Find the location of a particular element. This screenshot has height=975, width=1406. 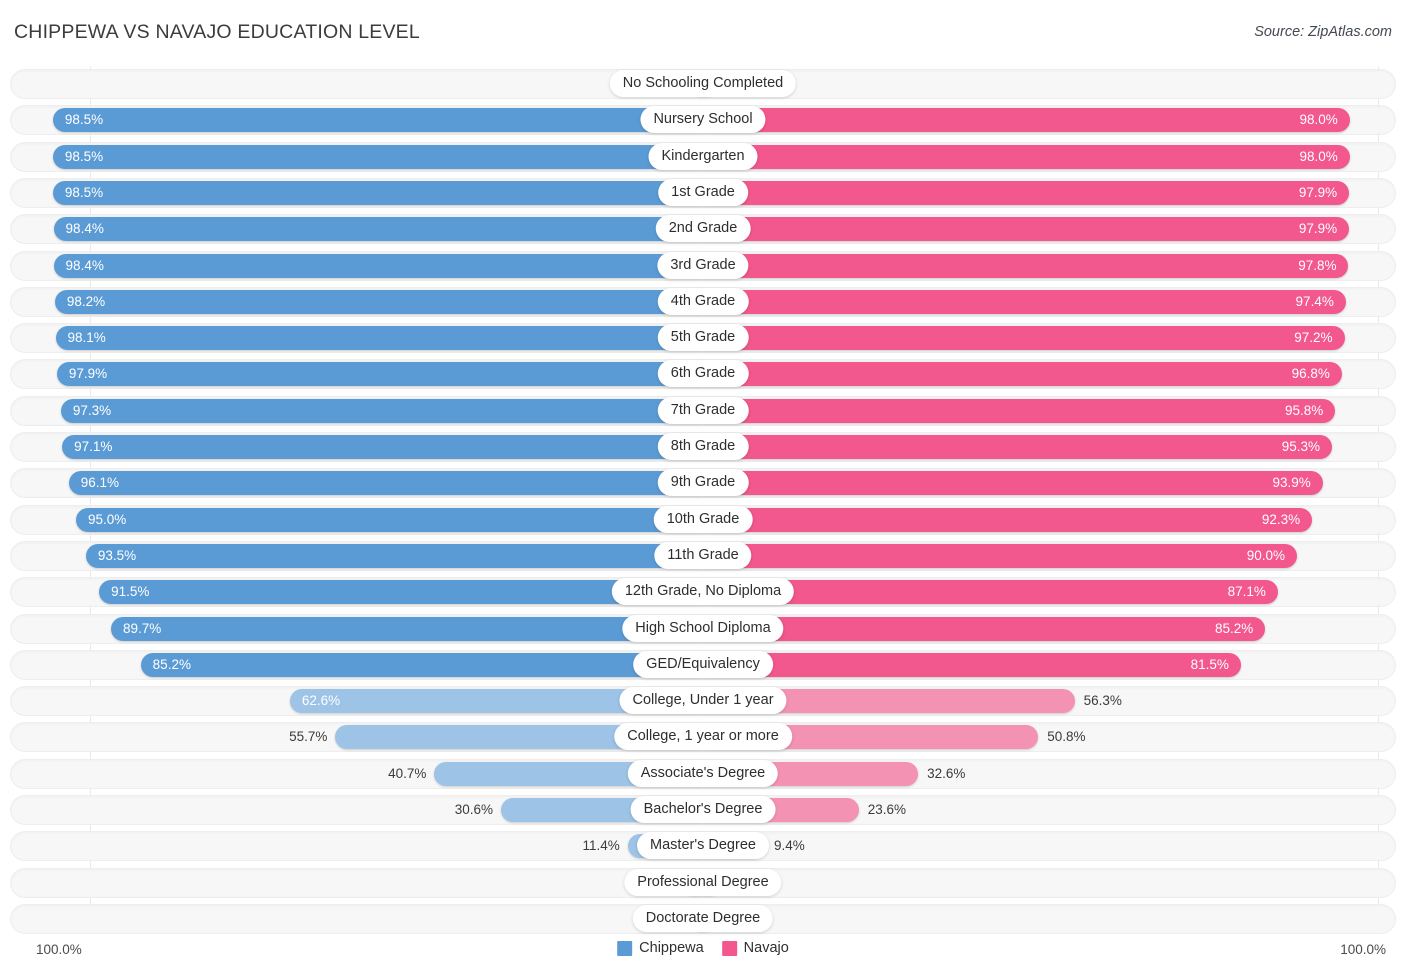

category-label: 4th Grade is located at coordinates (703, 301).